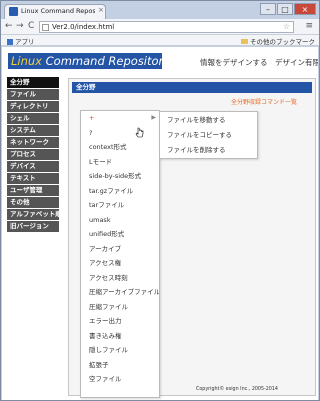 The width and height of the screenshot is (320, 401). I want to click on dropdown-item: context形式, so click(120, 147).